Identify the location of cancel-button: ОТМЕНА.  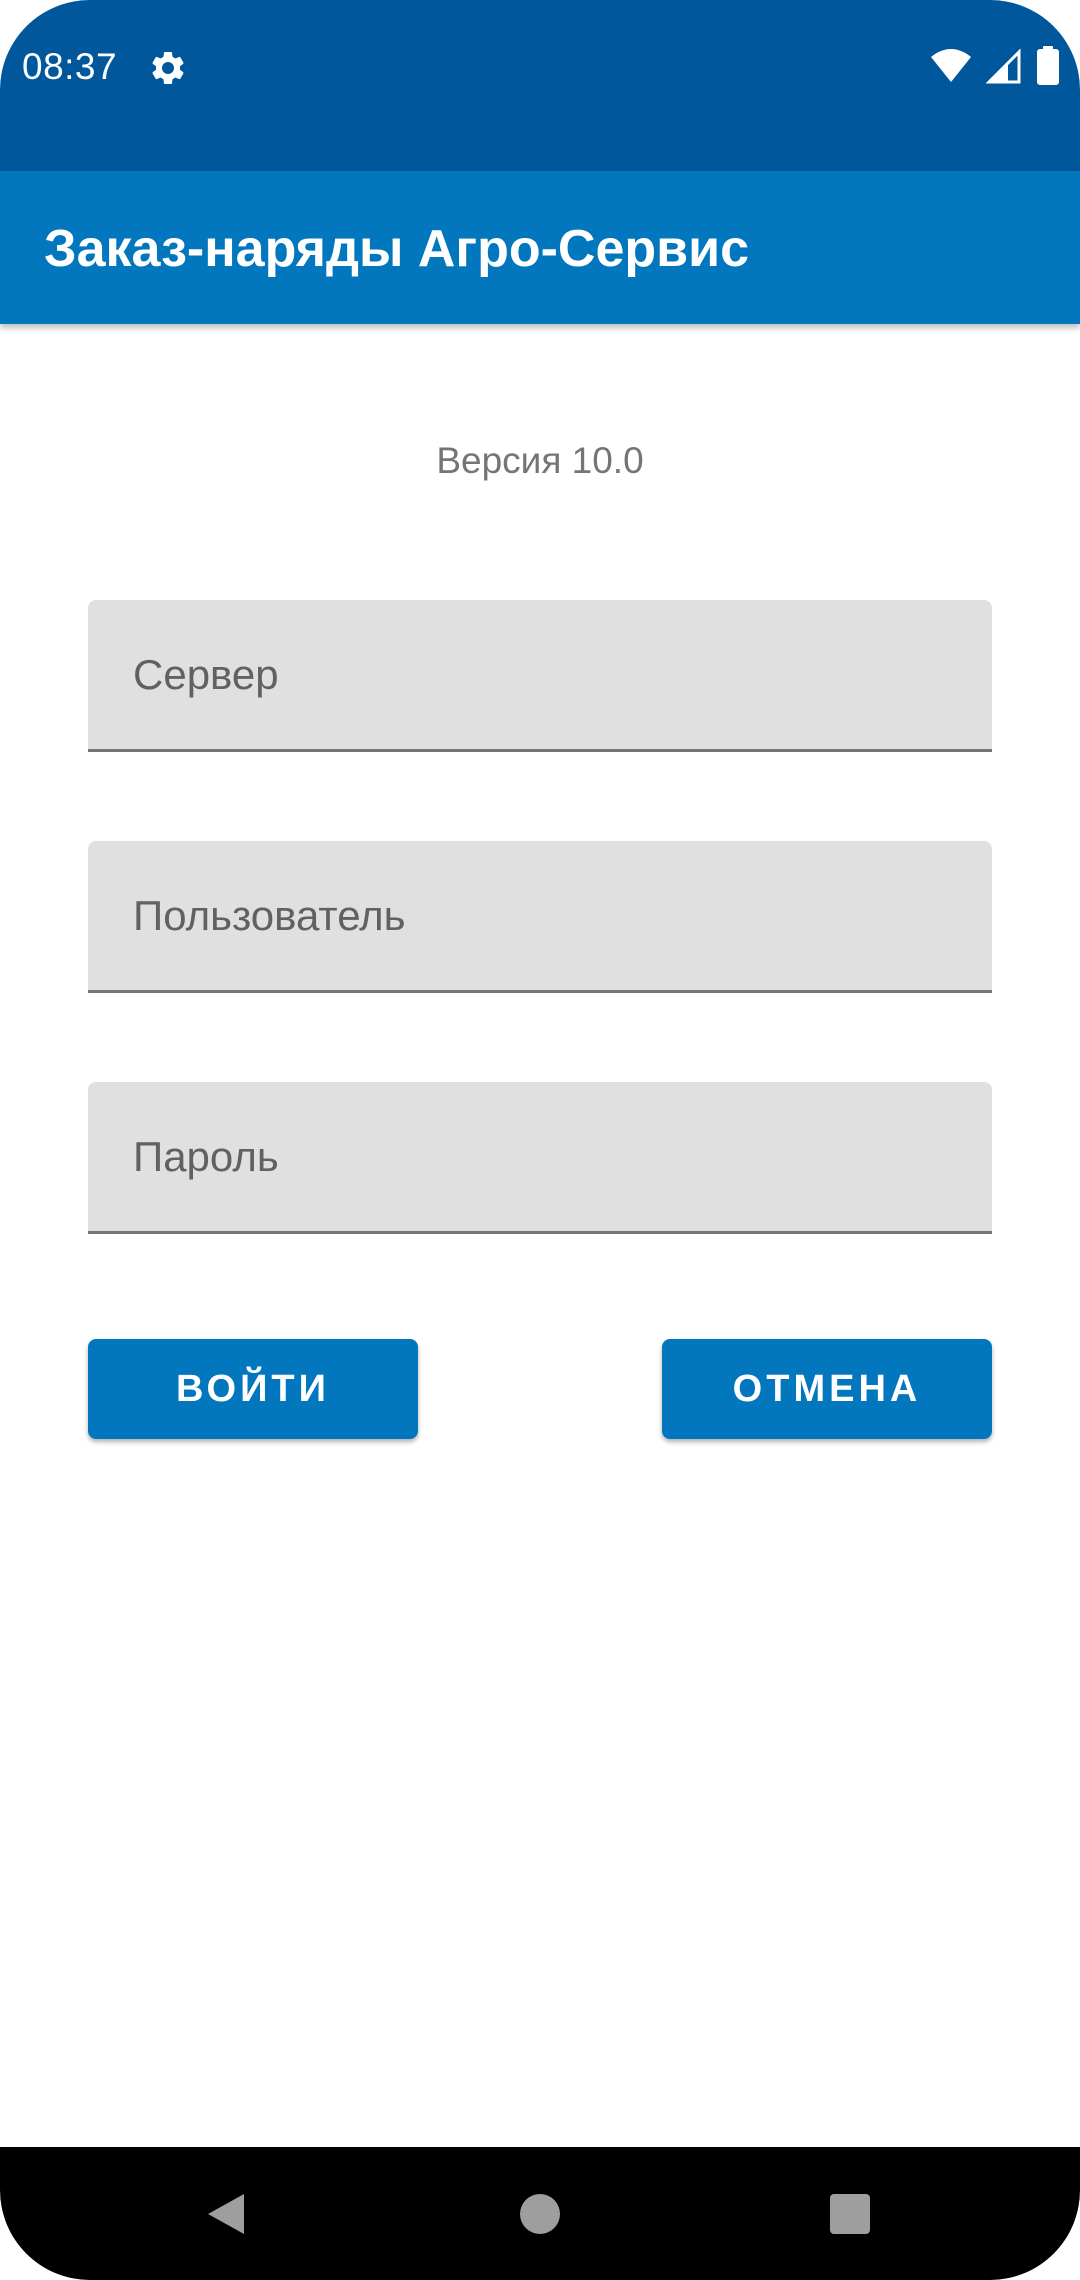
(827, 1389).